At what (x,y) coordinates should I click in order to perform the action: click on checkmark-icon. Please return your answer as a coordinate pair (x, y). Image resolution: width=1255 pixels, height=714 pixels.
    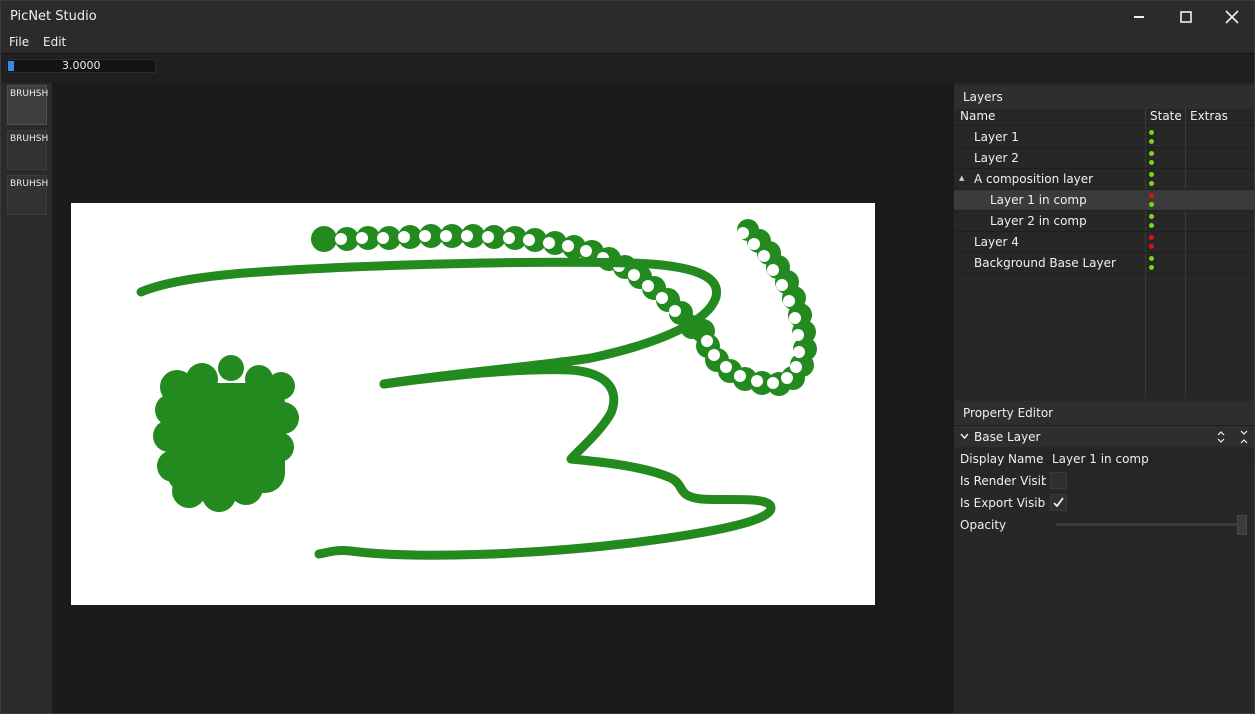
    Looking at the image, I should click on (1058, 502).